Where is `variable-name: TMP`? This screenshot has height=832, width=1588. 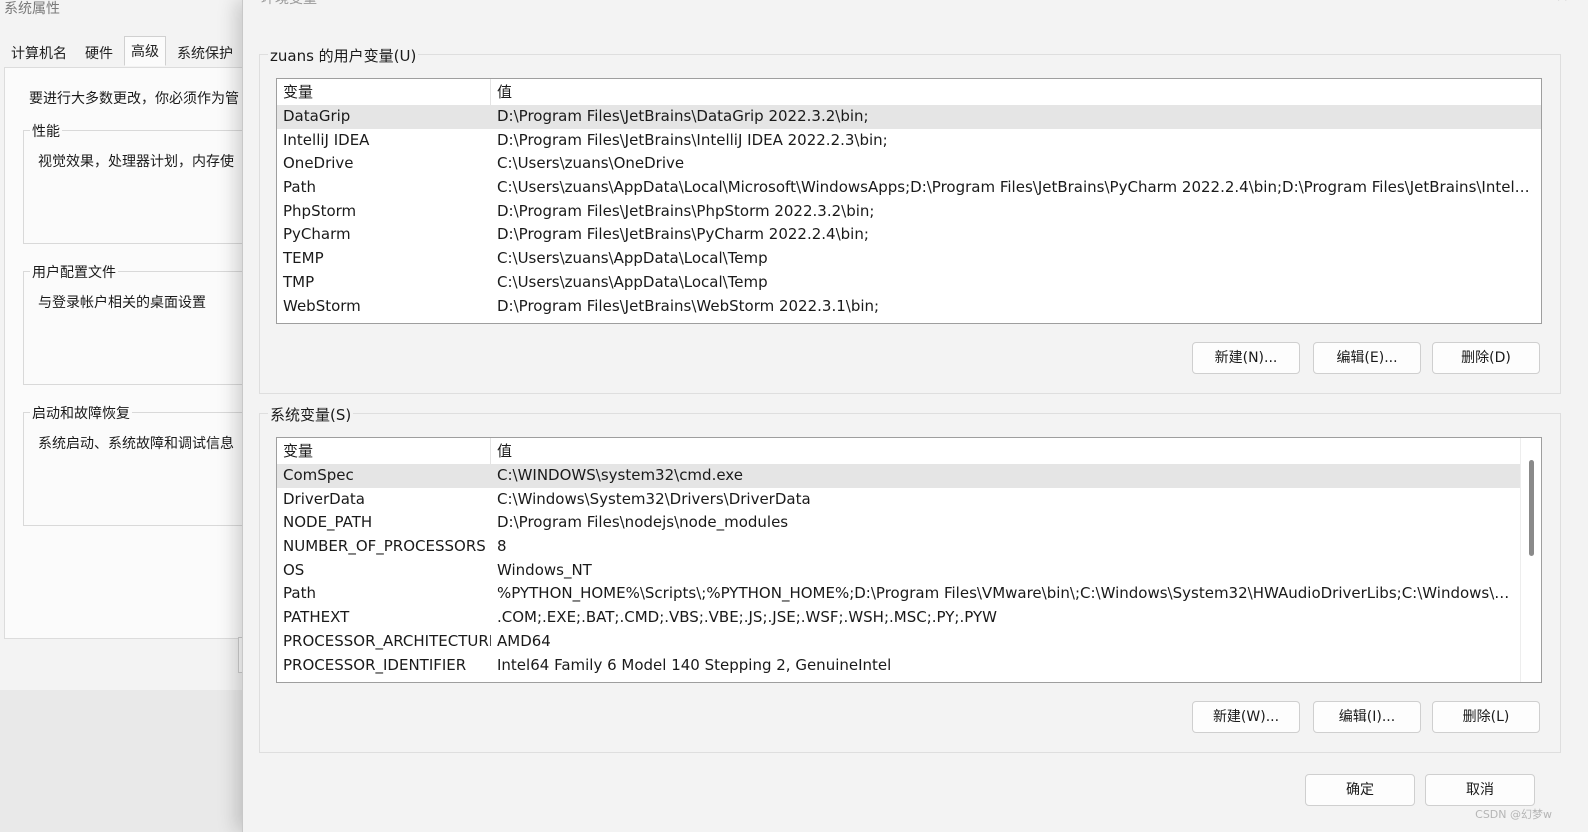 variable-name: TMP is located at coordinates (299, 281).